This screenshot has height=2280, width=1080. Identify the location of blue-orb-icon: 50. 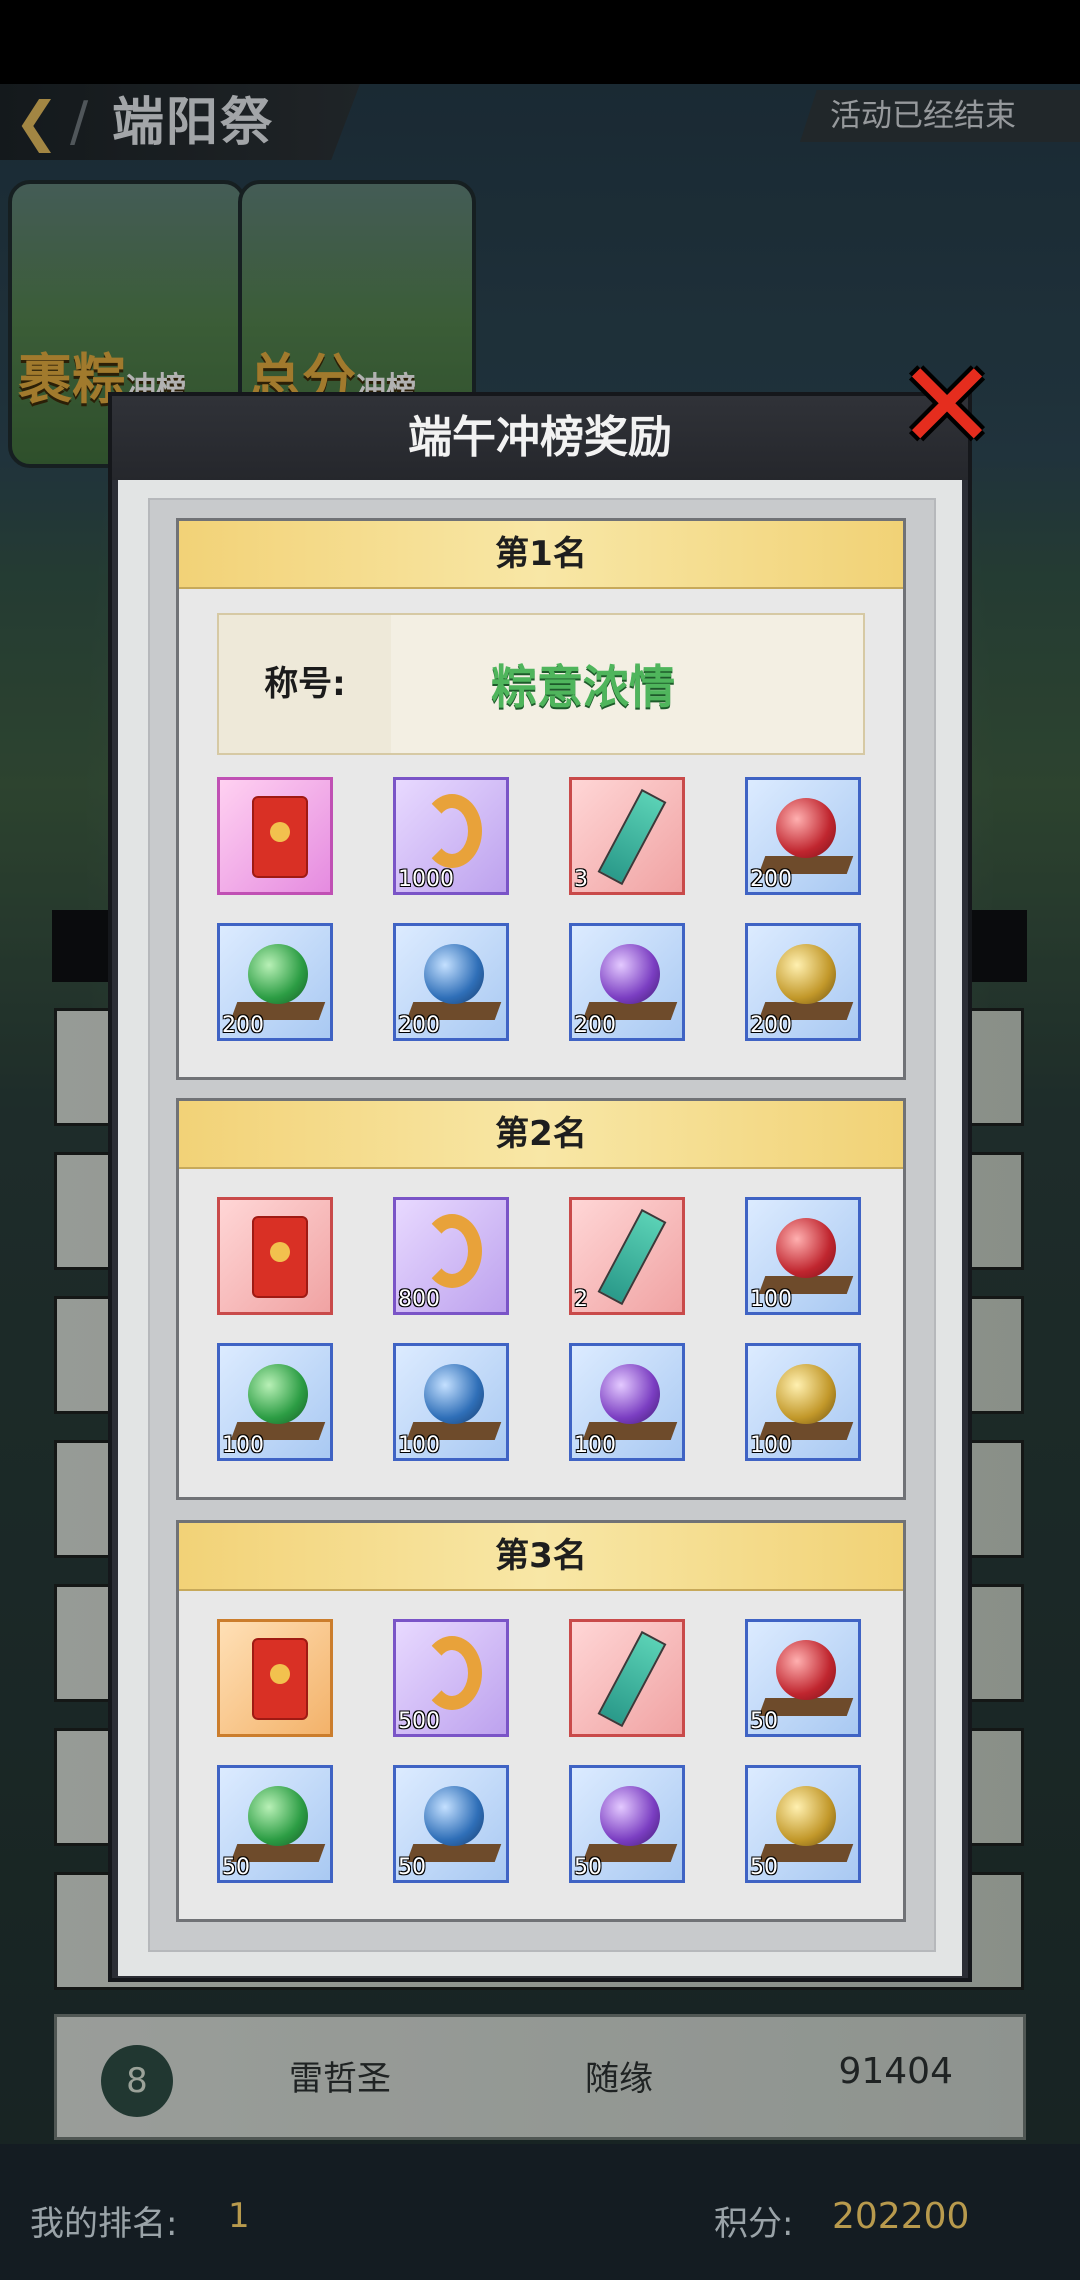
(451, 1824).